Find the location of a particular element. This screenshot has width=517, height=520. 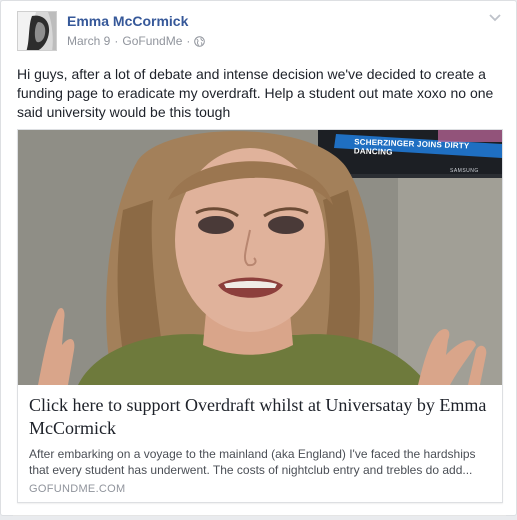

chevron-down-icon is located at coordinates (495, 18).